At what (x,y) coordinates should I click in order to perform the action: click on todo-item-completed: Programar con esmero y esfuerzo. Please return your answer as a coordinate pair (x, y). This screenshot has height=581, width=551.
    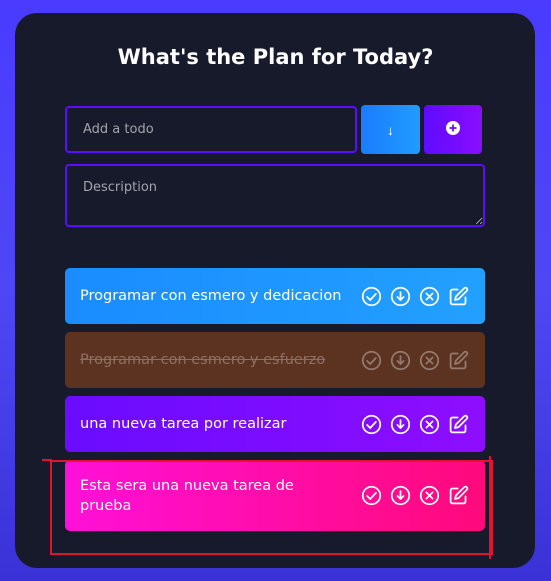
    Looking at the image, I should click on (275, 360).